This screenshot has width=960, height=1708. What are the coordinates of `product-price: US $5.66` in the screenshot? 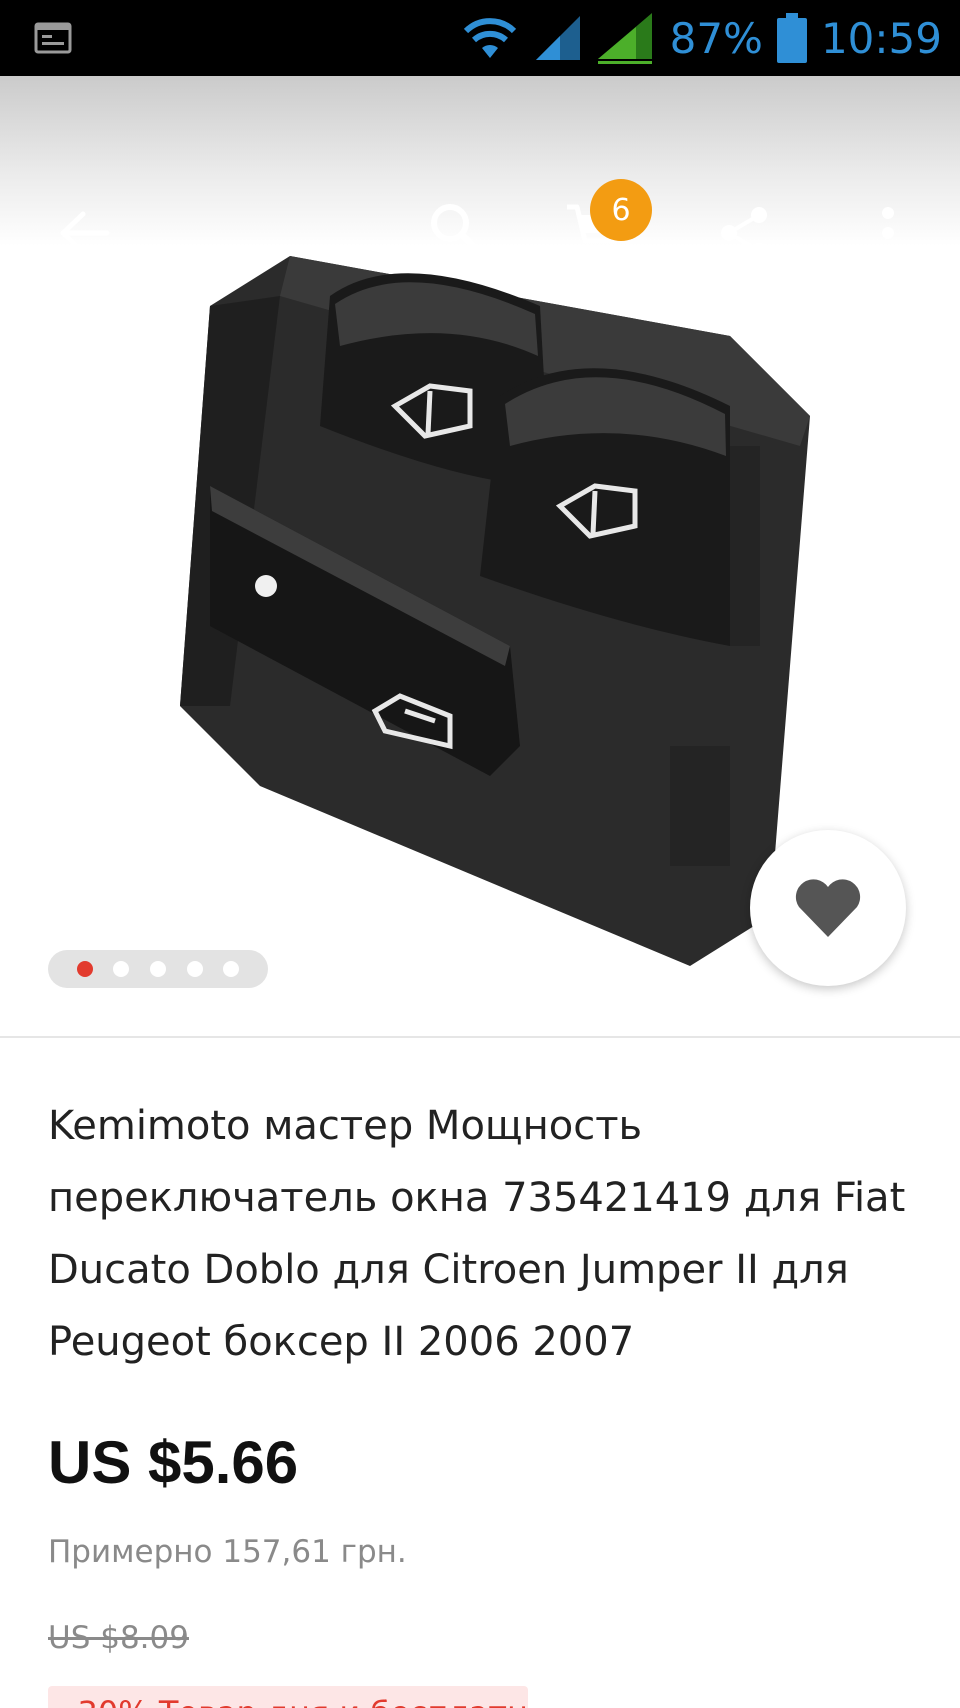 It's located at (173, 1462).